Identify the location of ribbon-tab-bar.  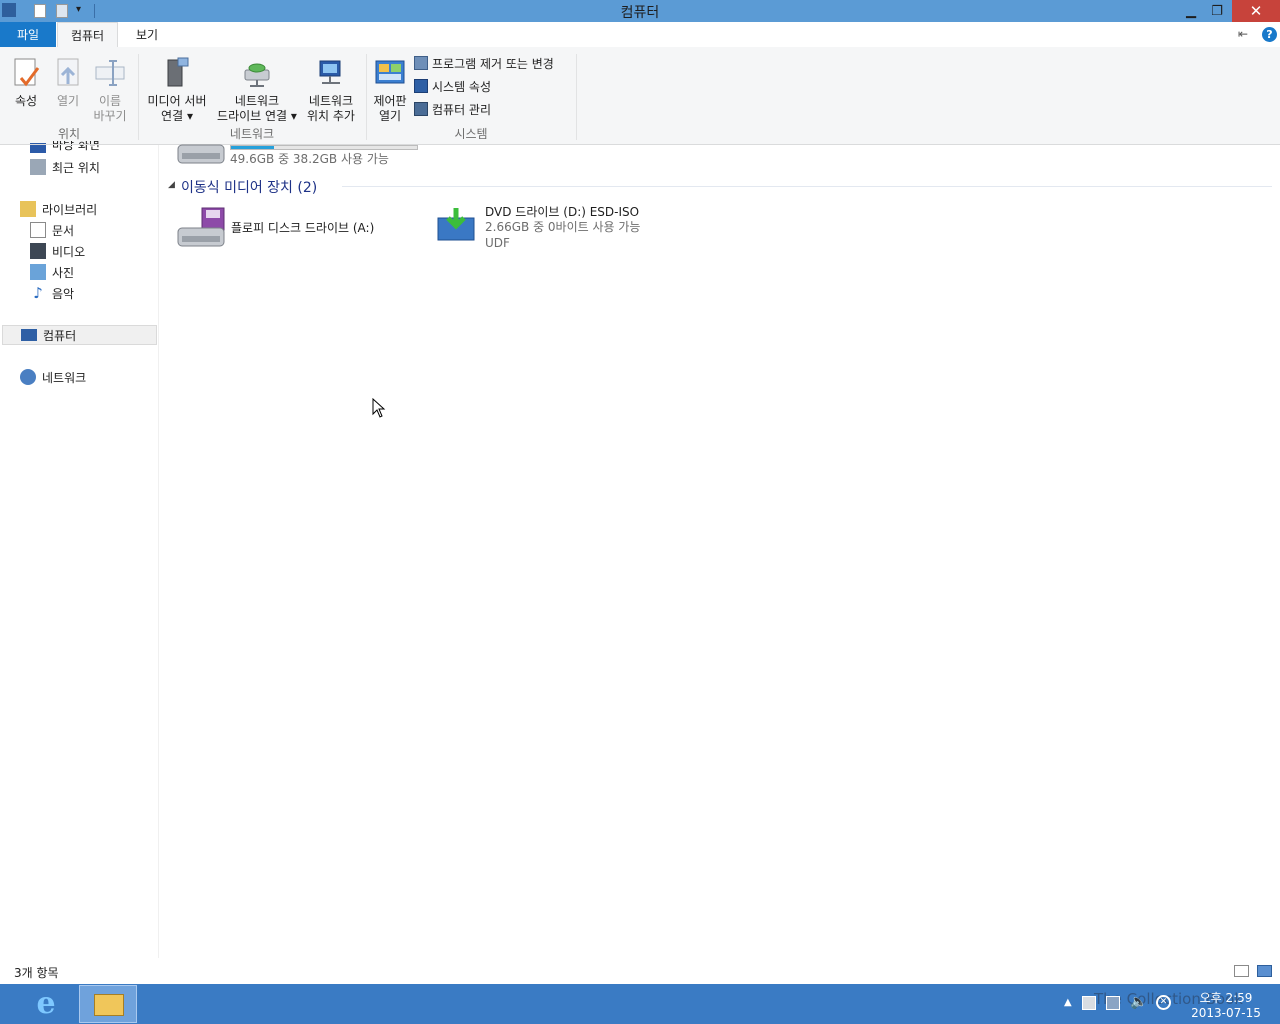
(640, 35).